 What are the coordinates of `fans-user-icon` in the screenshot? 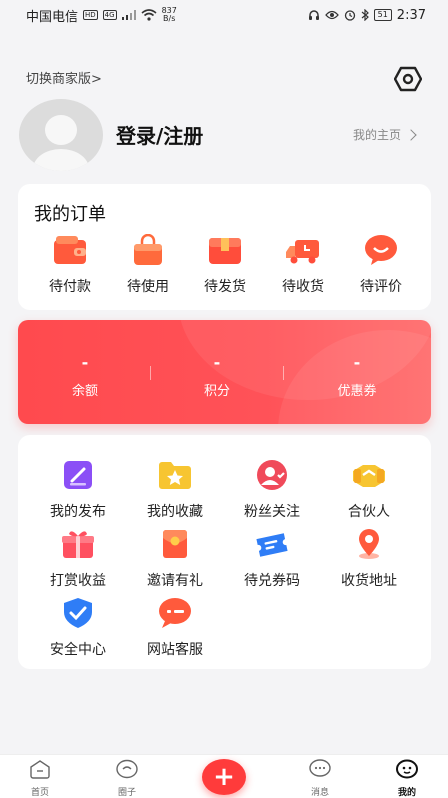 It's located at (272, 475).